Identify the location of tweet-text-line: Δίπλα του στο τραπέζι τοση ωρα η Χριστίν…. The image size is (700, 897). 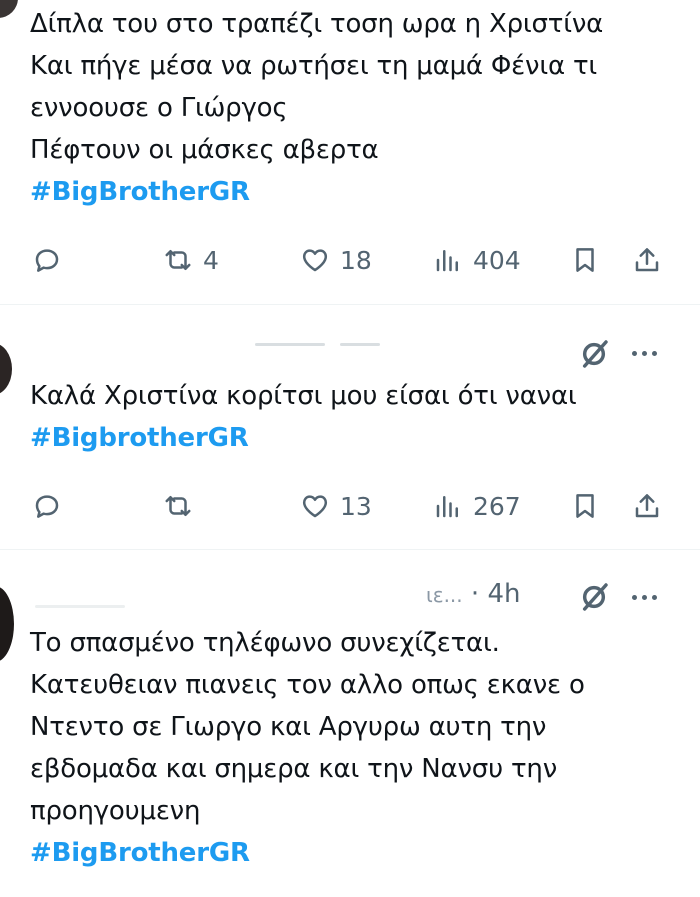
(317, 24).